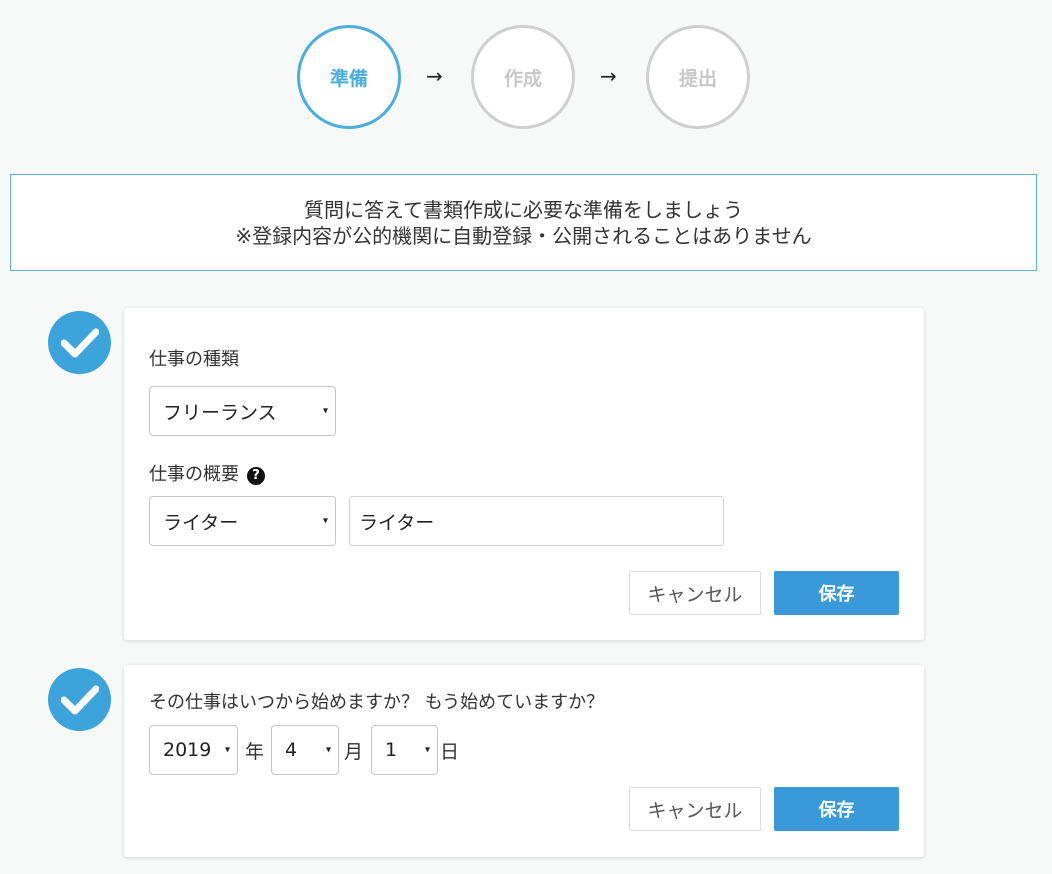 This screenshot has width=1052, height=874. What do you see at coordinates (305, 750) in the screenshot?
I see `month-select: 4 ▾` at bounding box center [305, 750].